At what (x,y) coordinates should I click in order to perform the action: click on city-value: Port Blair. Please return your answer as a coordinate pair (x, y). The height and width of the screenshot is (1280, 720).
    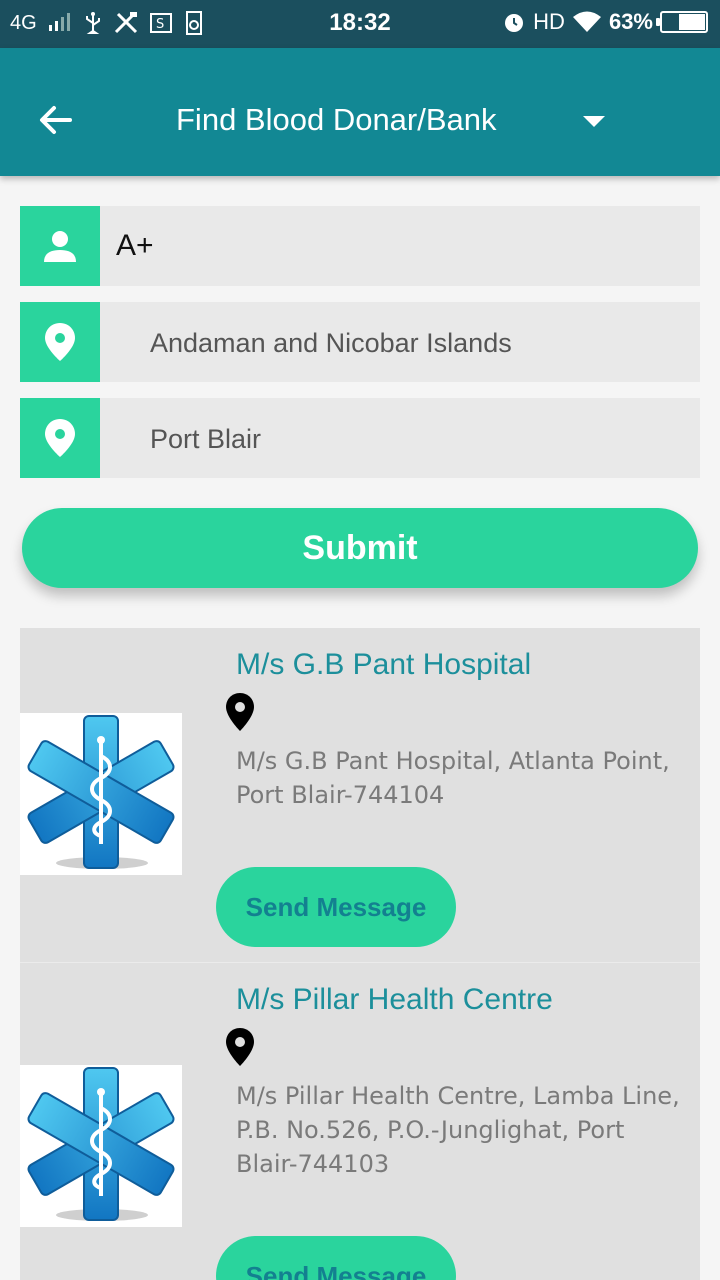
    Looking at the image, I should click on (206, 439).